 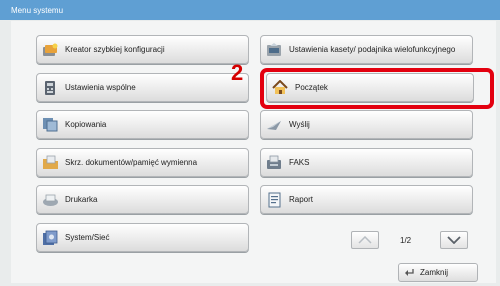 I want to click on page-up-button, so click(x=365, y=240).